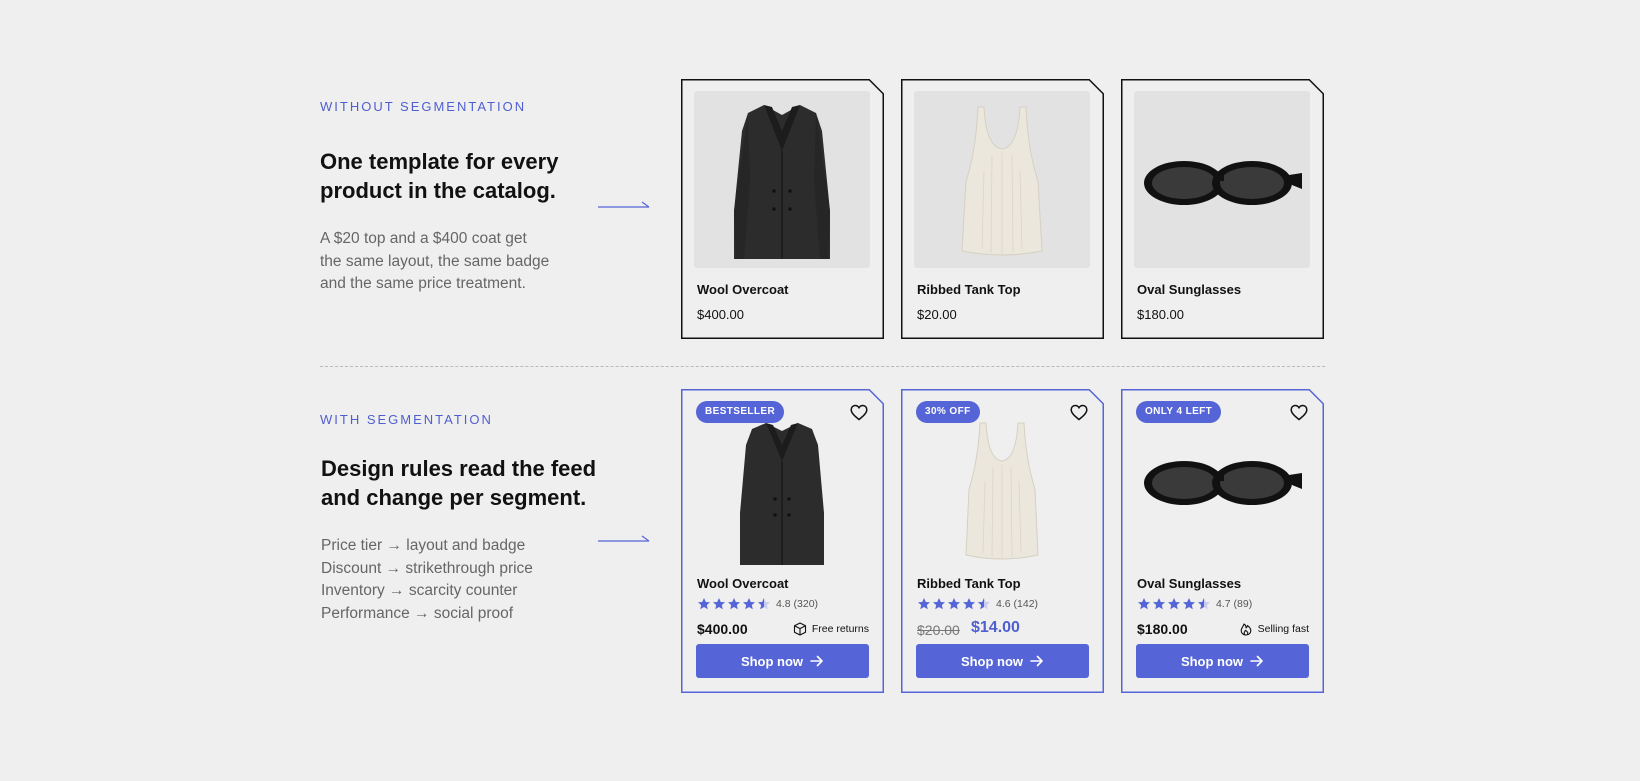  What do you see at coordinates (783, 629) in the screenshot?
I see `price-row: $400.00 Free returns` at bounding box center [783, 629].